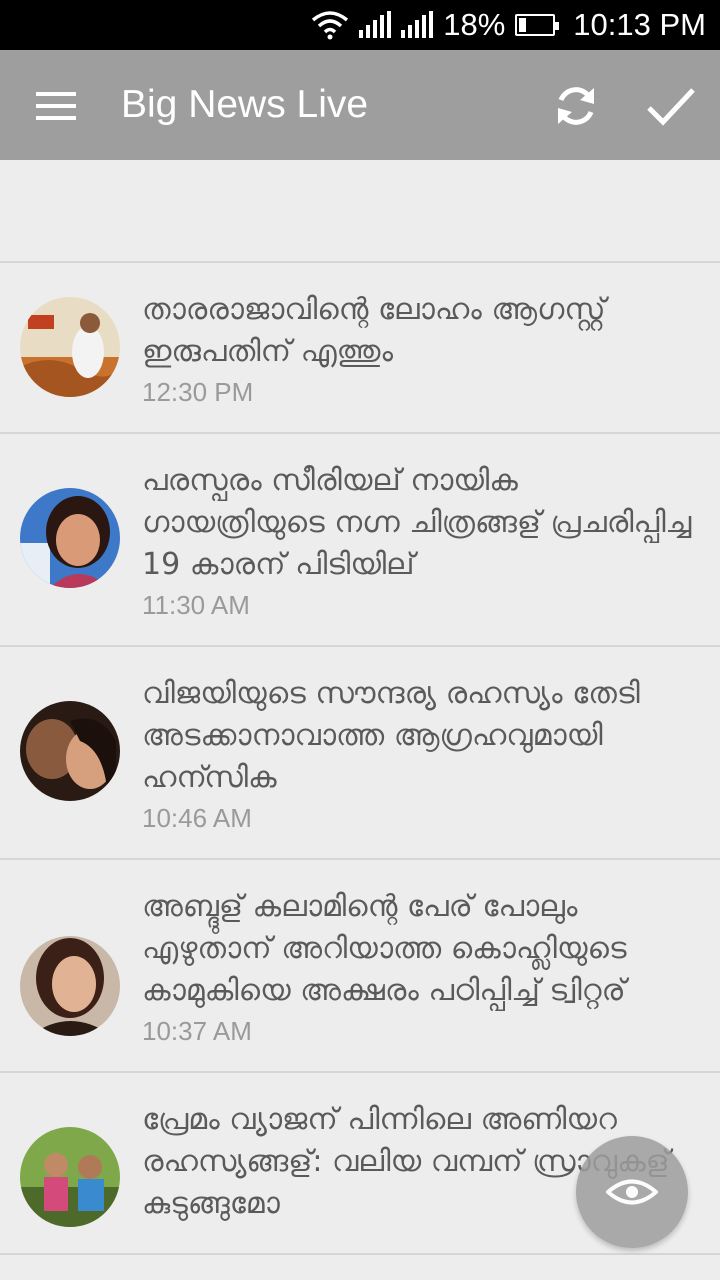  What do you see at coordinates (360, 211) in the screenshot?
I see `list-header-spacer` at bounding box center [360, 211].